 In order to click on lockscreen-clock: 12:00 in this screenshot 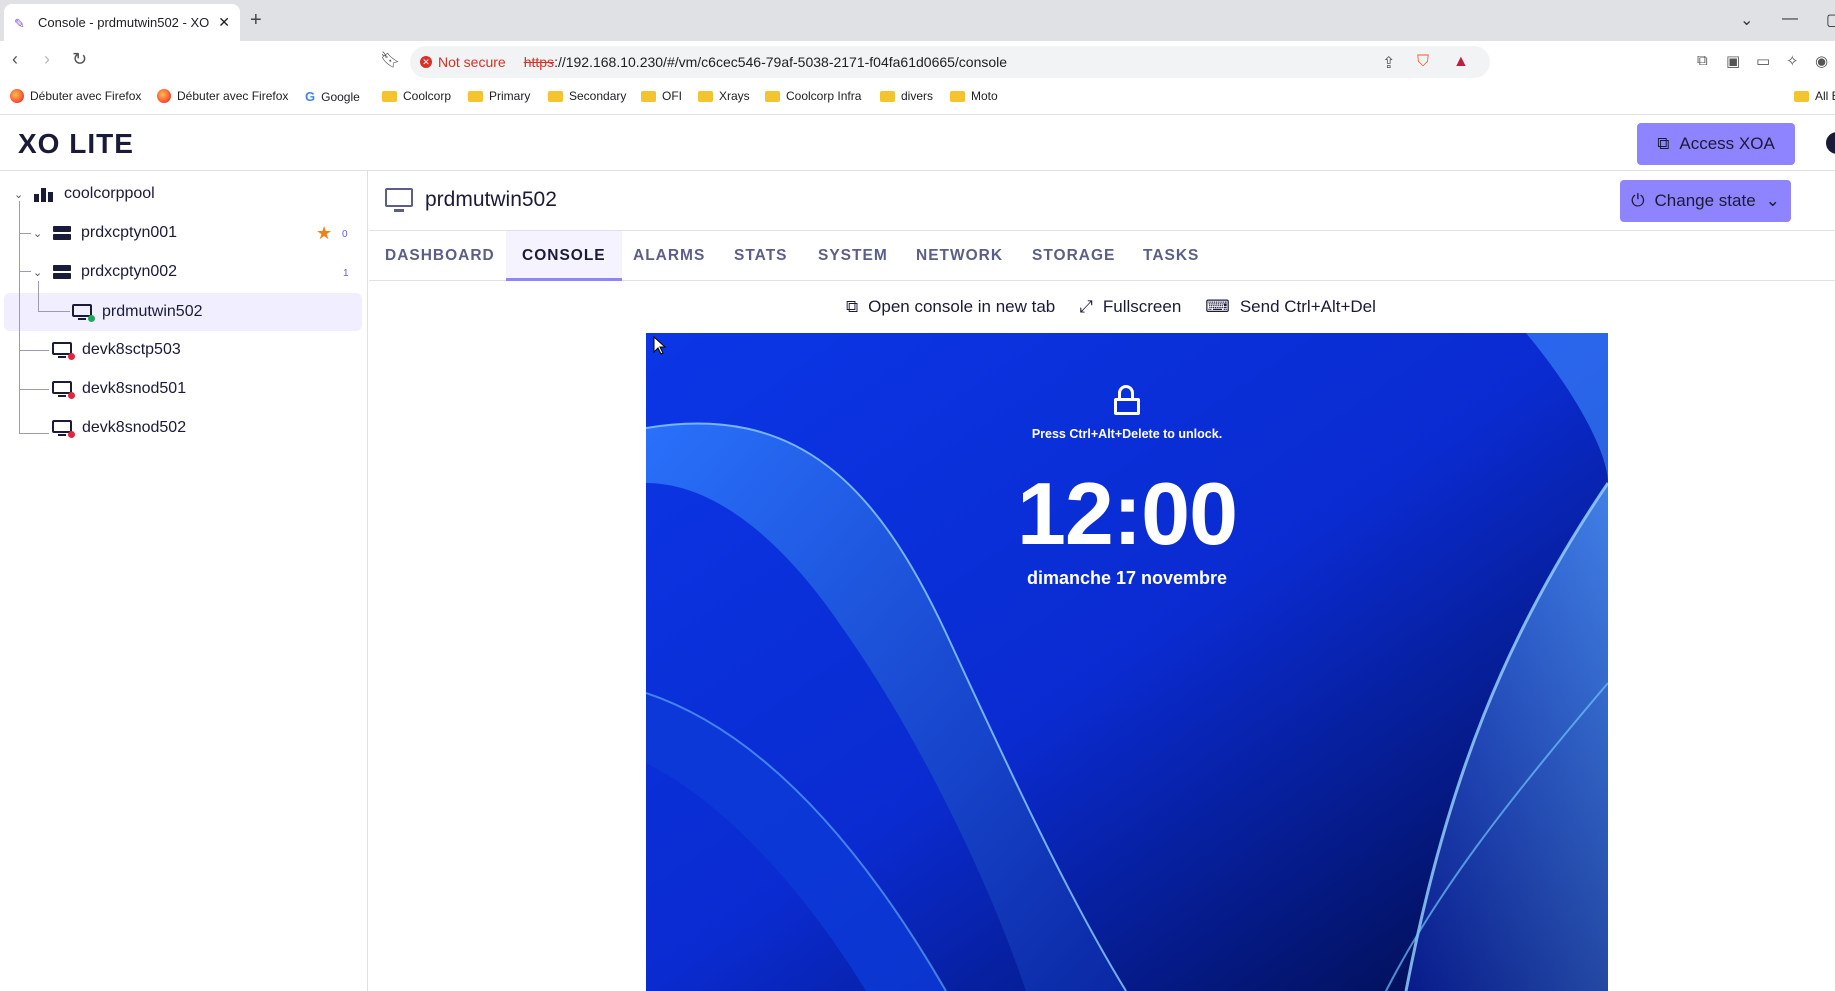, I will do `click(1127, 513)`.